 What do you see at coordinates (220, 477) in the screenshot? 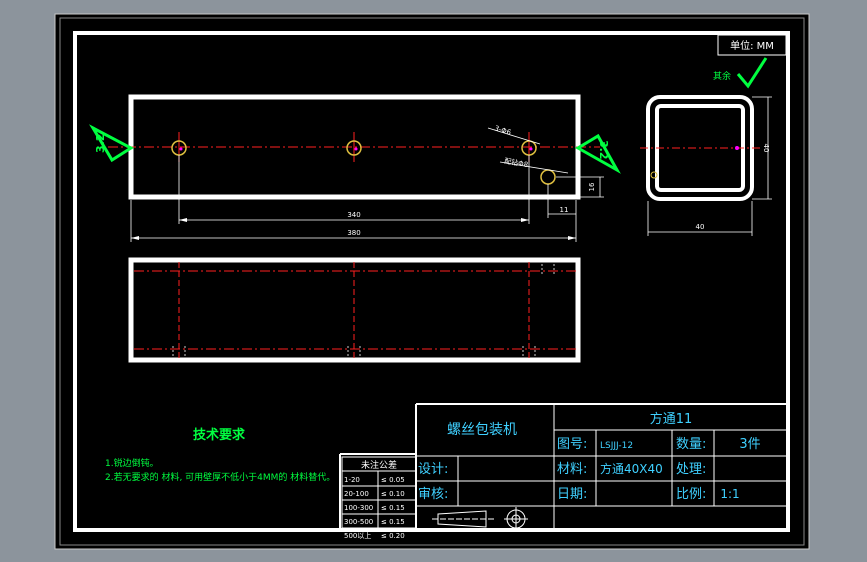
I see `tech-requirement-2: 2.若无要求的 材料, 可用壁厚不低小于4MM的 材料替代。` at bounding box center [220, 477].